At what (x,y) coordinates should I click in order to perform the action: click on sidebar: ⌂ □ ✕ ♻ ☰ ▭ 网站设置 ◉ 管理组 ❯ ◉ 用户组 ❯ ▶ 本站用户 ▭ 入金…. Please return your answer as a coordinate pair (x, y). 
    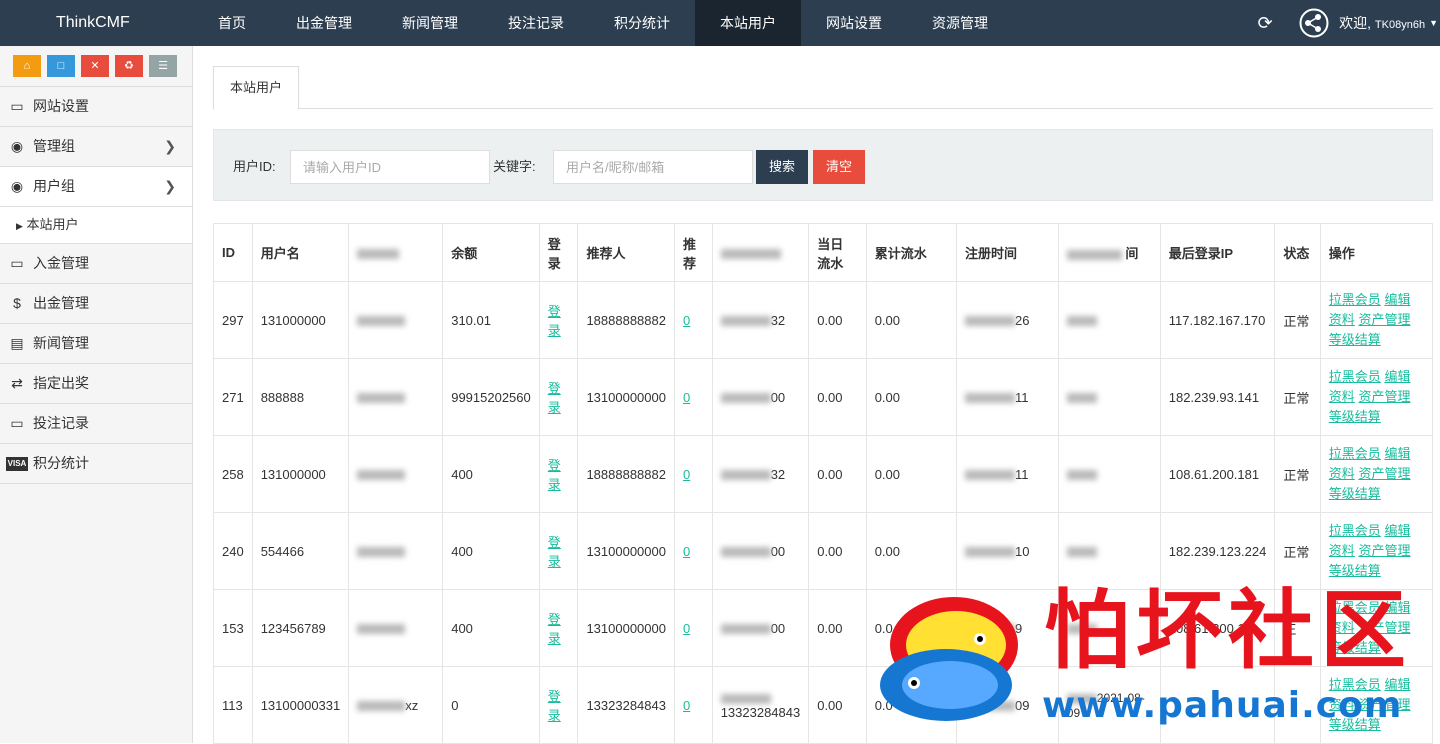
    Looking at the image, I should click on (96, 394).